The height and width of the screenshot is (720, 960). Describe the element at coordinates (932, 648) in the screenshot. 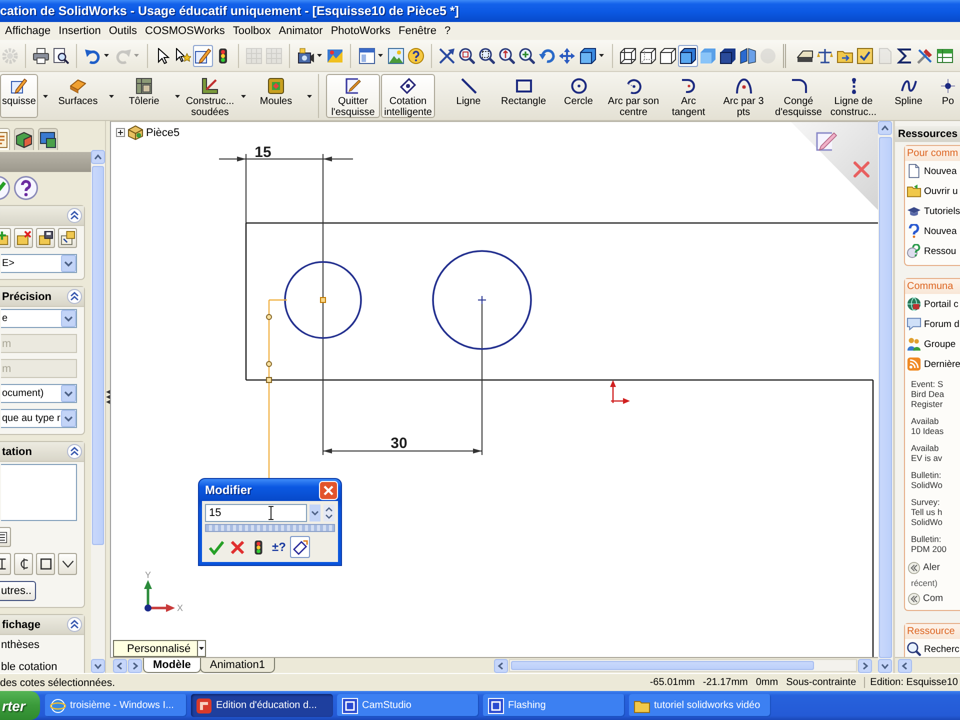

I see `resource-link: Recherc` at that location.